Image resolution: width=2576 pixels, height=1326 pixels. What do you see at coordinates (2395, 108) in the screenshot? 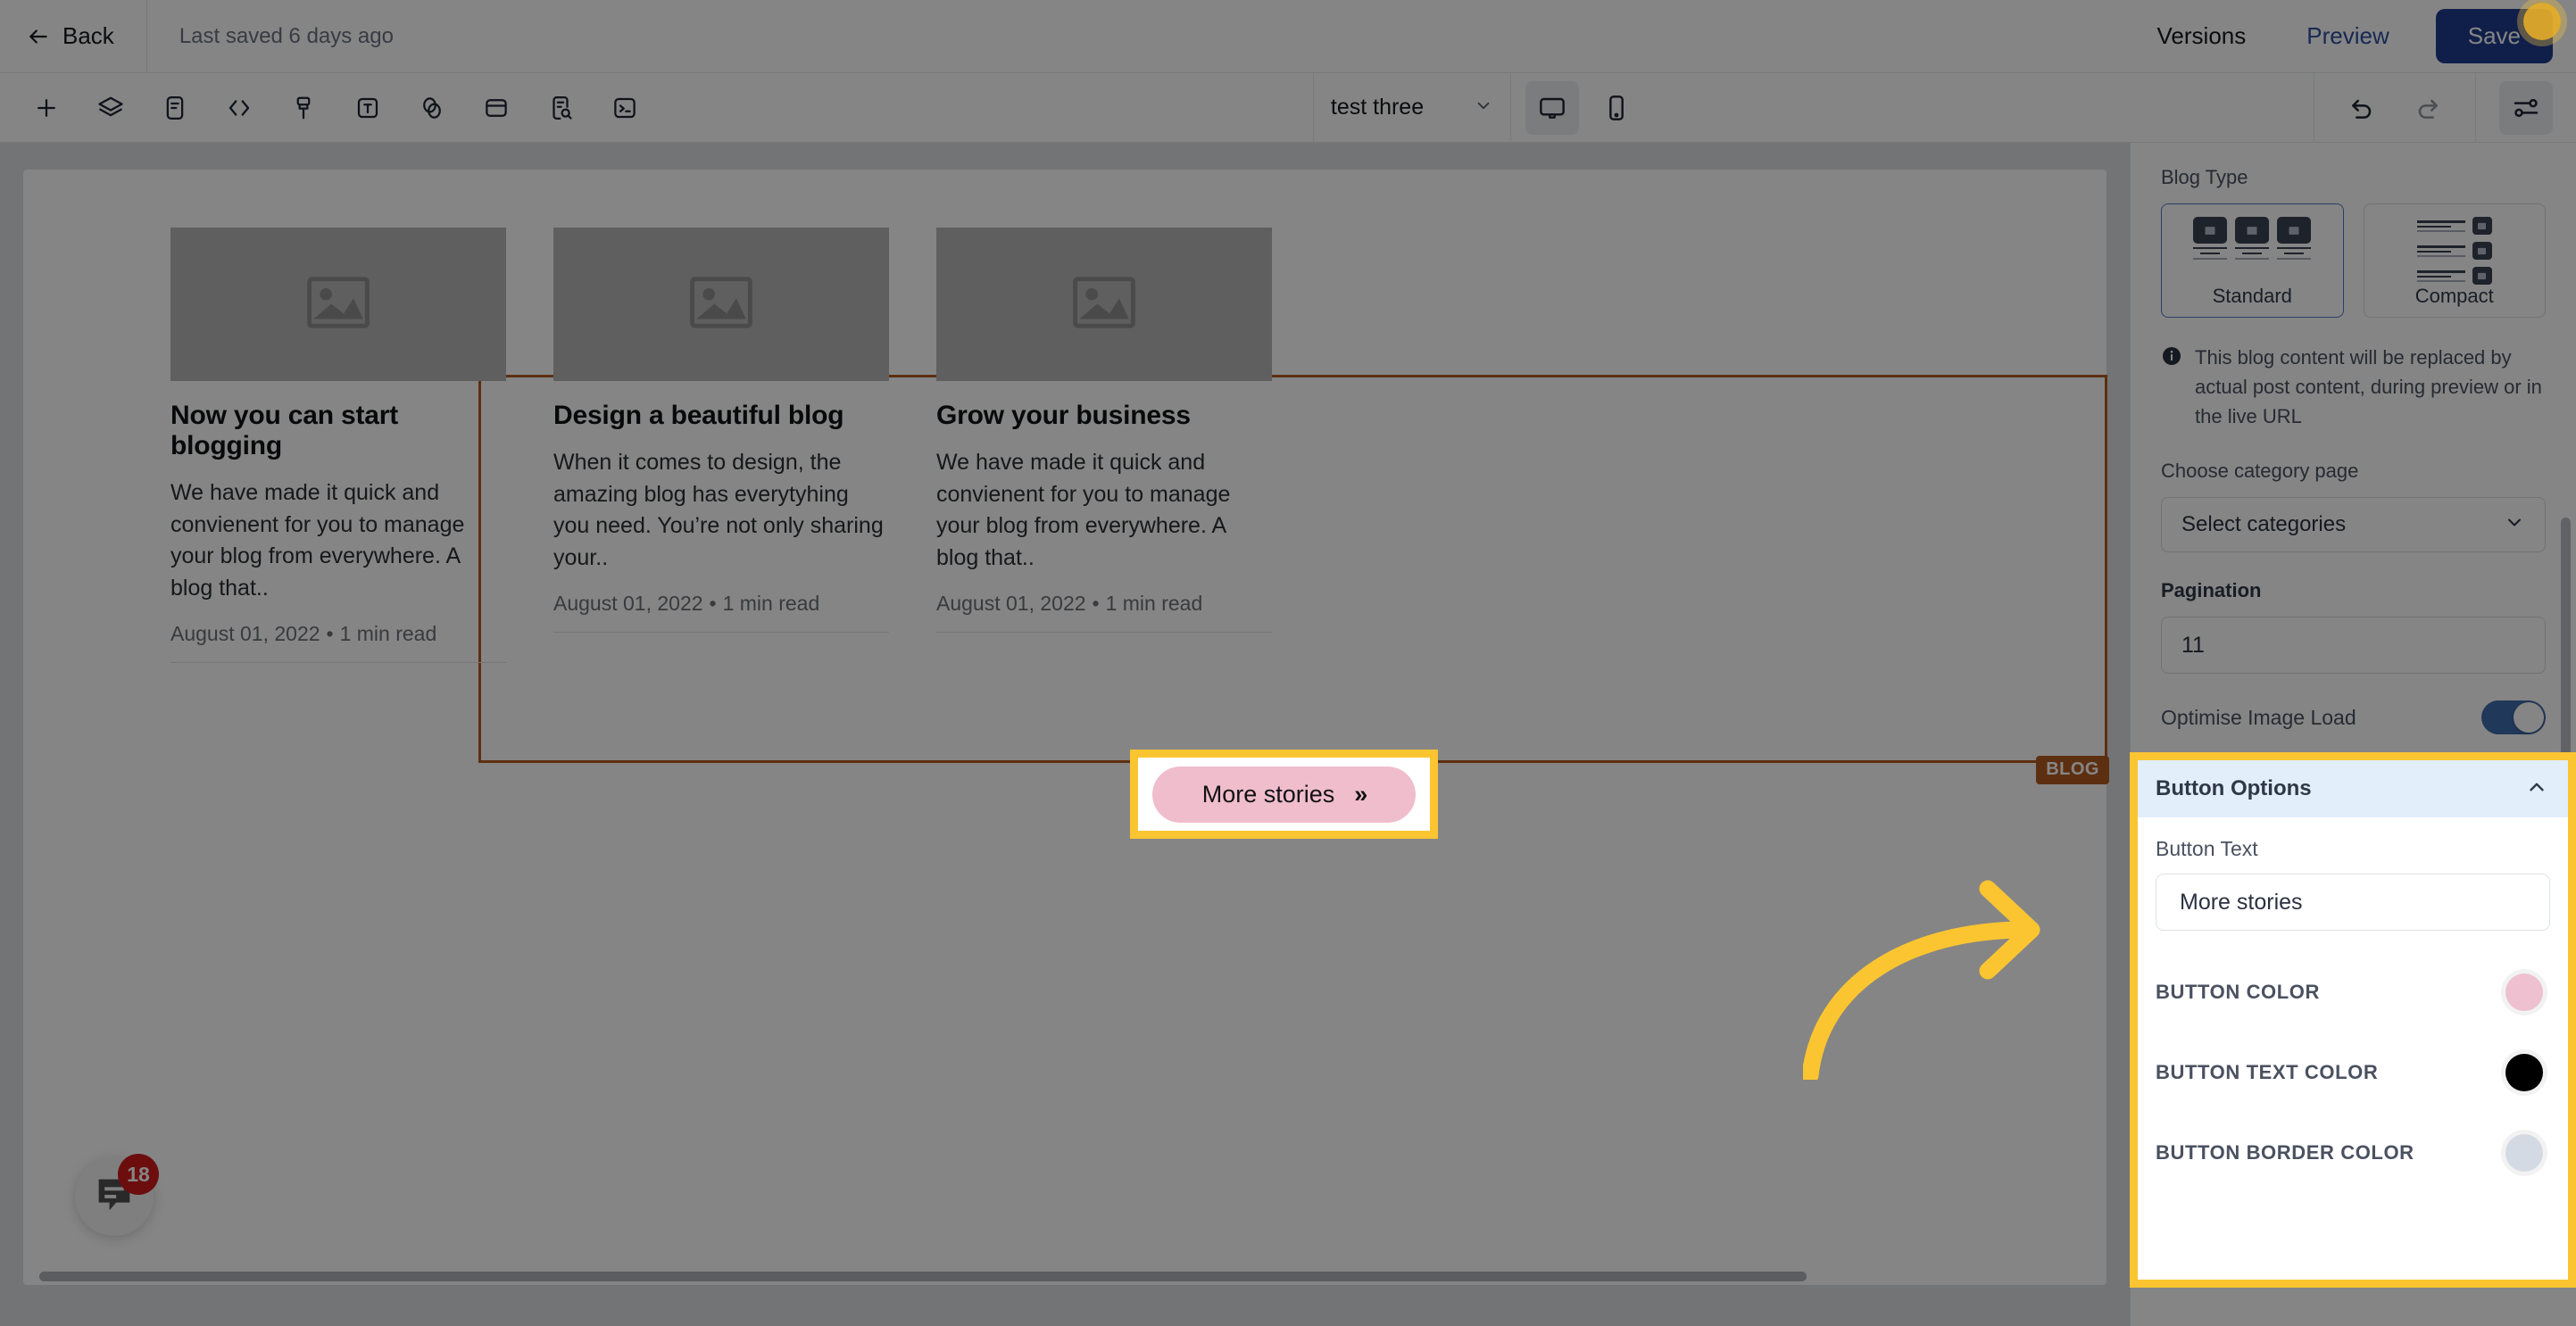
I see `history-group` at bounding box center [2395, 108].